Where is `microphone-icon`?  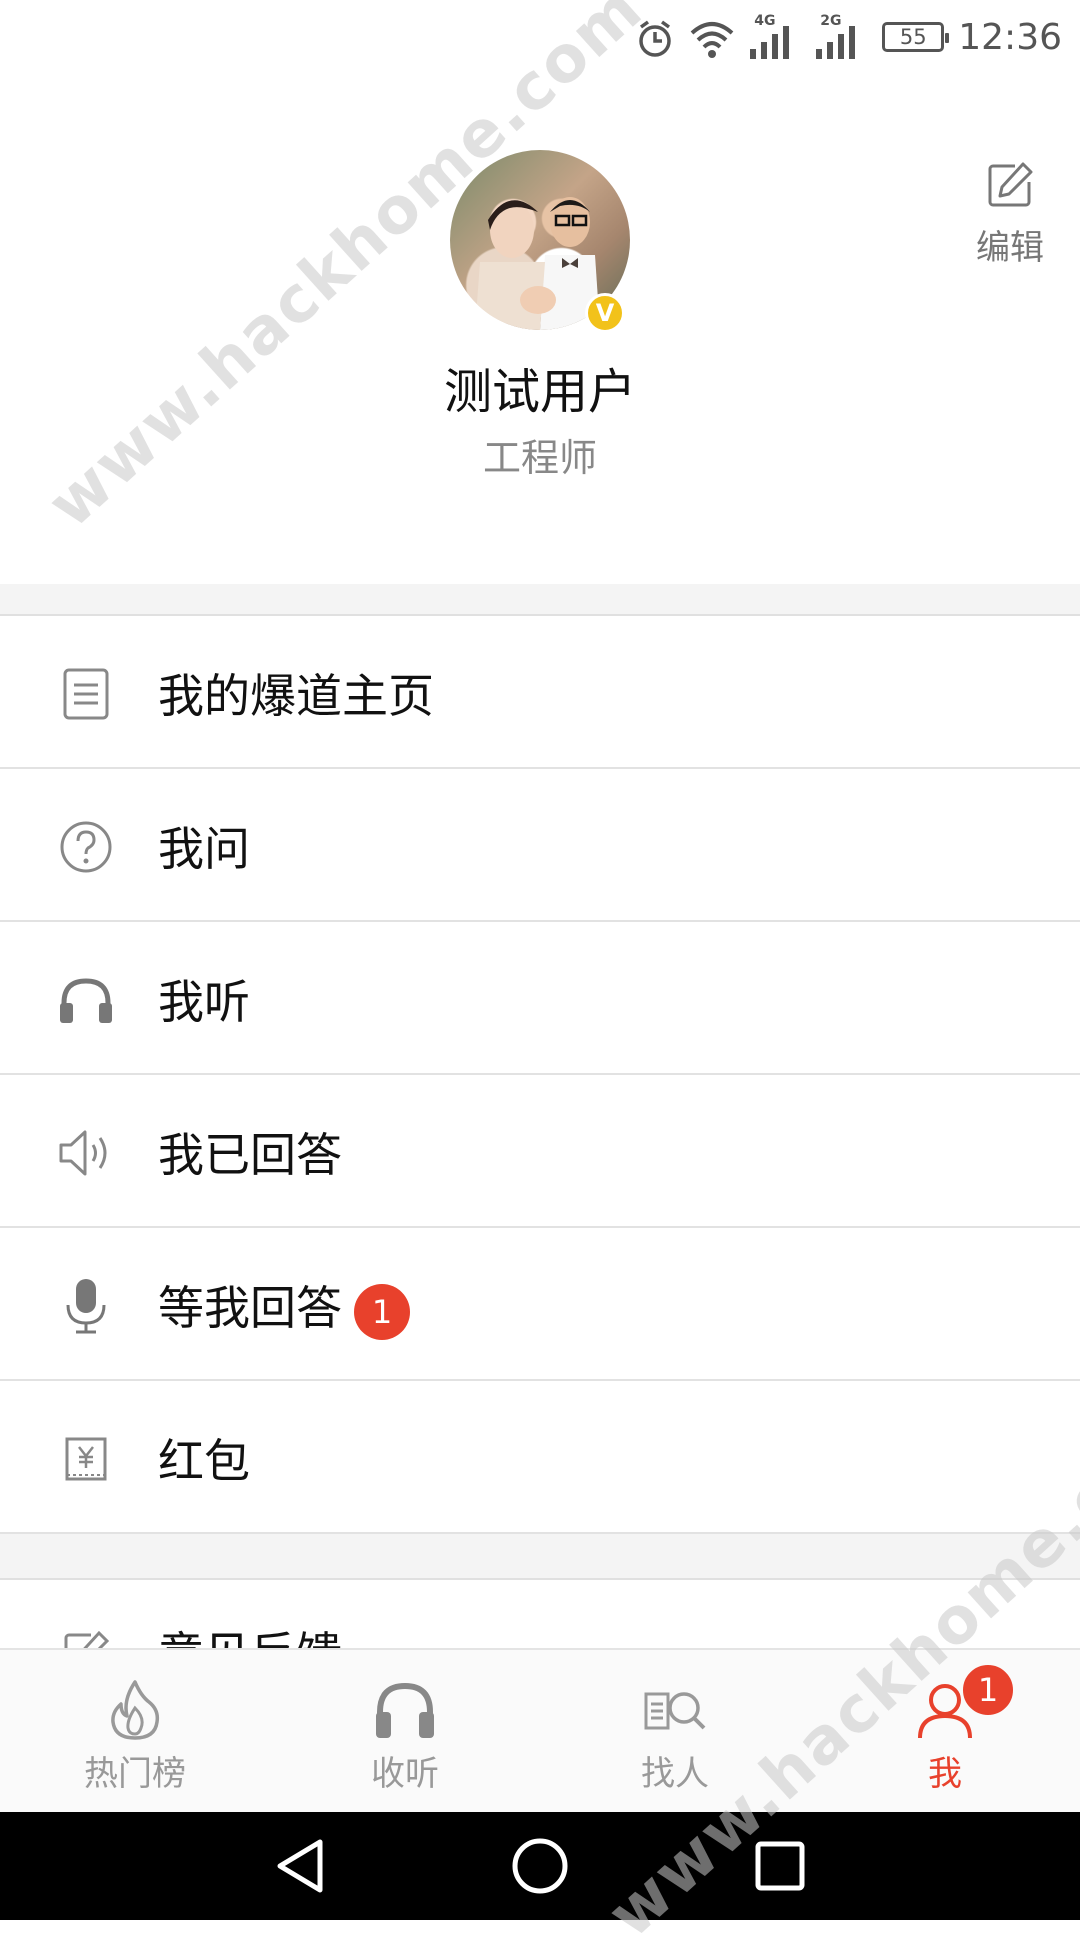
microphone-icon is located at coordinates (86, 1306).